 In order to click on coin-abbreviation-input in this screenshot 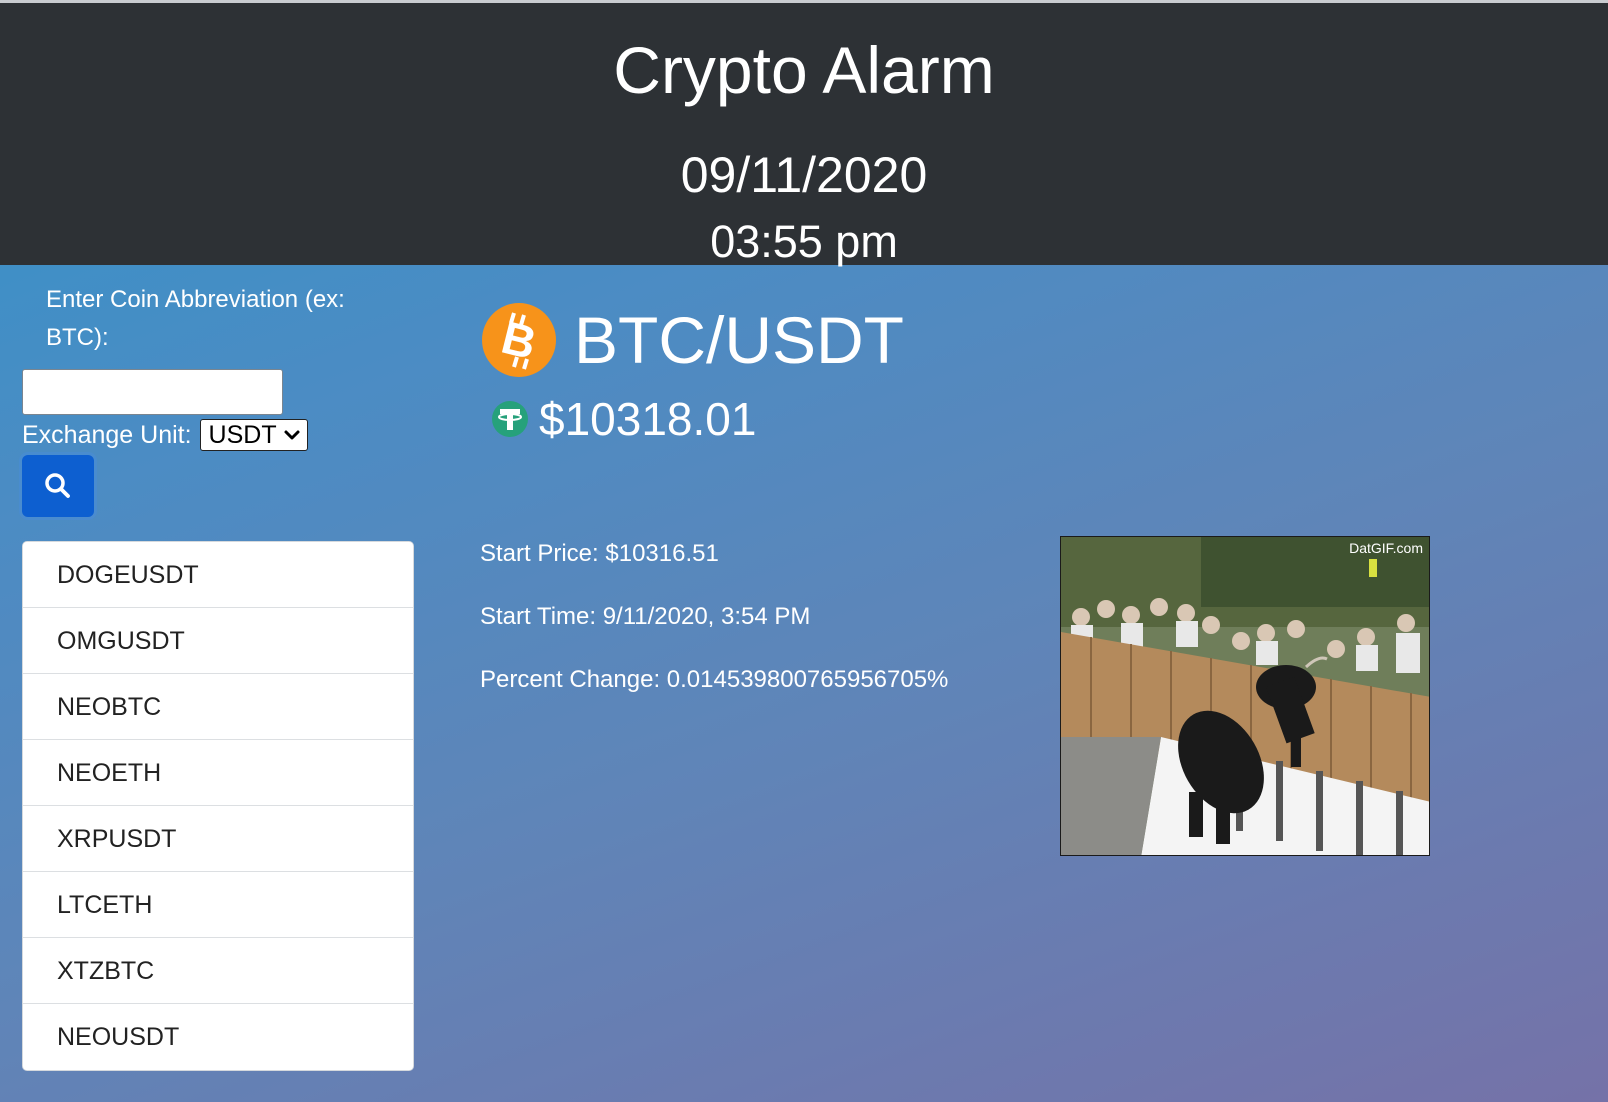, I will do `click(152, 392)`.